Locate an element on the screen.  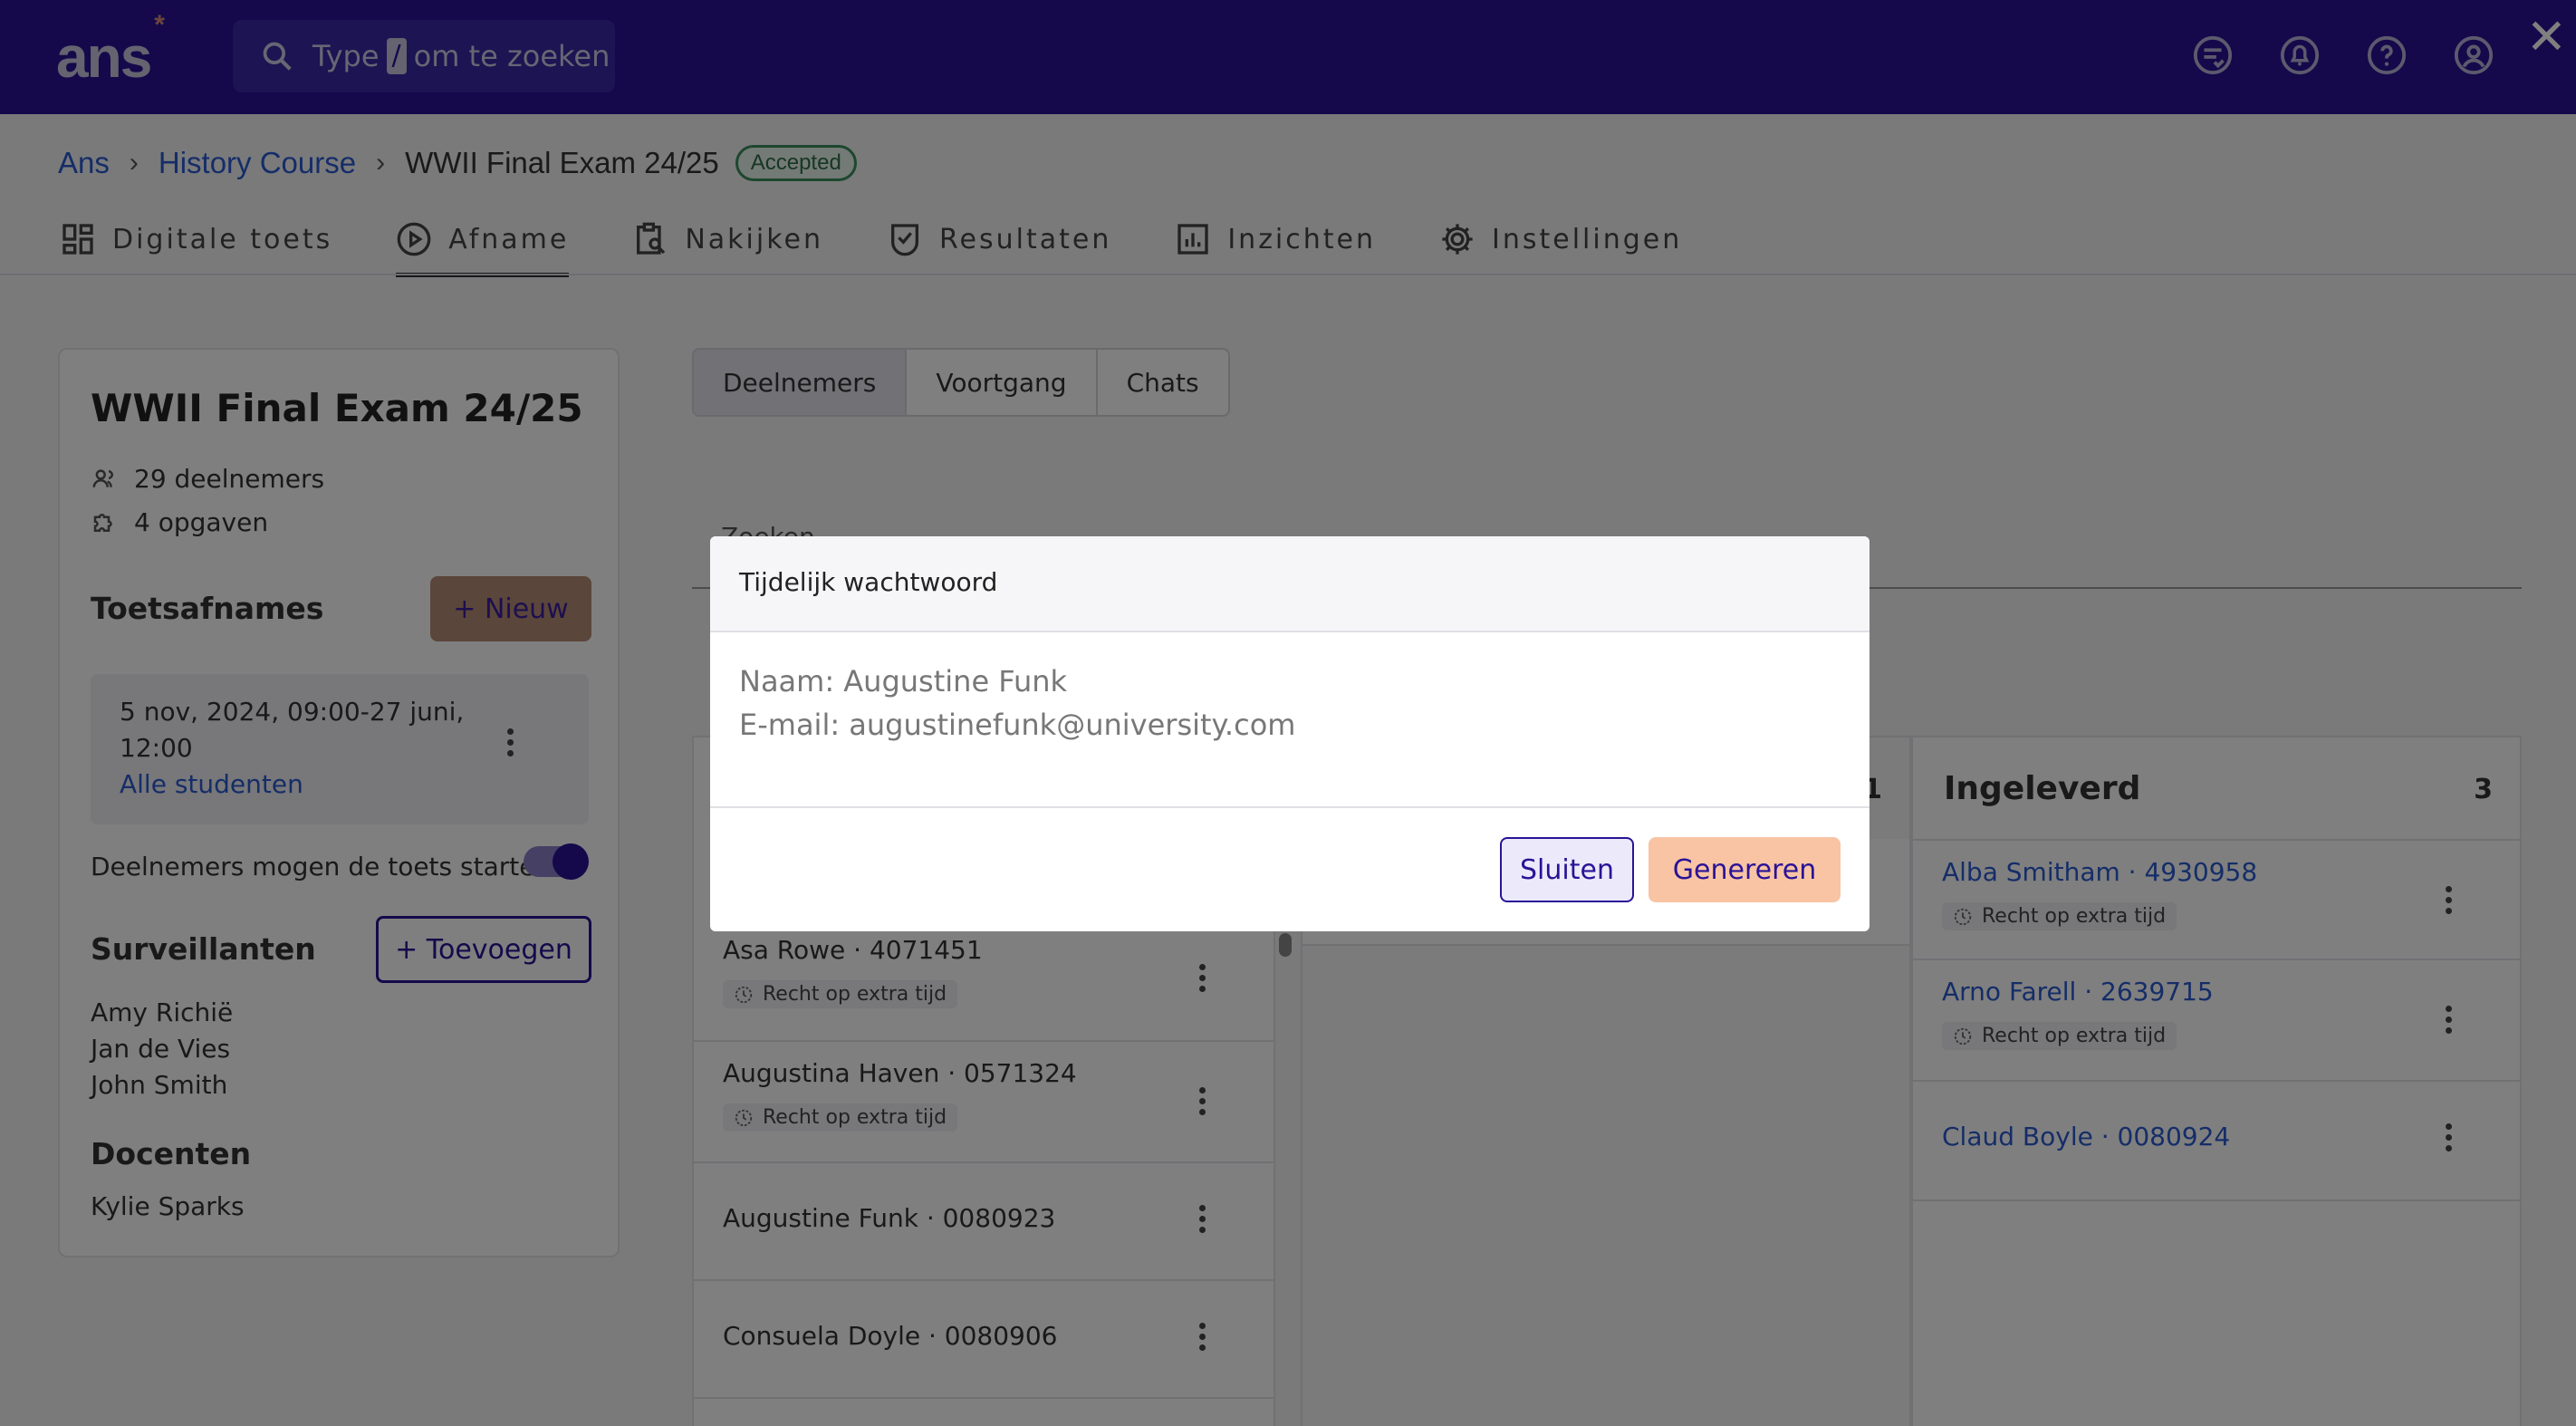
dialog-divider is located at coordinates (1290, 807).